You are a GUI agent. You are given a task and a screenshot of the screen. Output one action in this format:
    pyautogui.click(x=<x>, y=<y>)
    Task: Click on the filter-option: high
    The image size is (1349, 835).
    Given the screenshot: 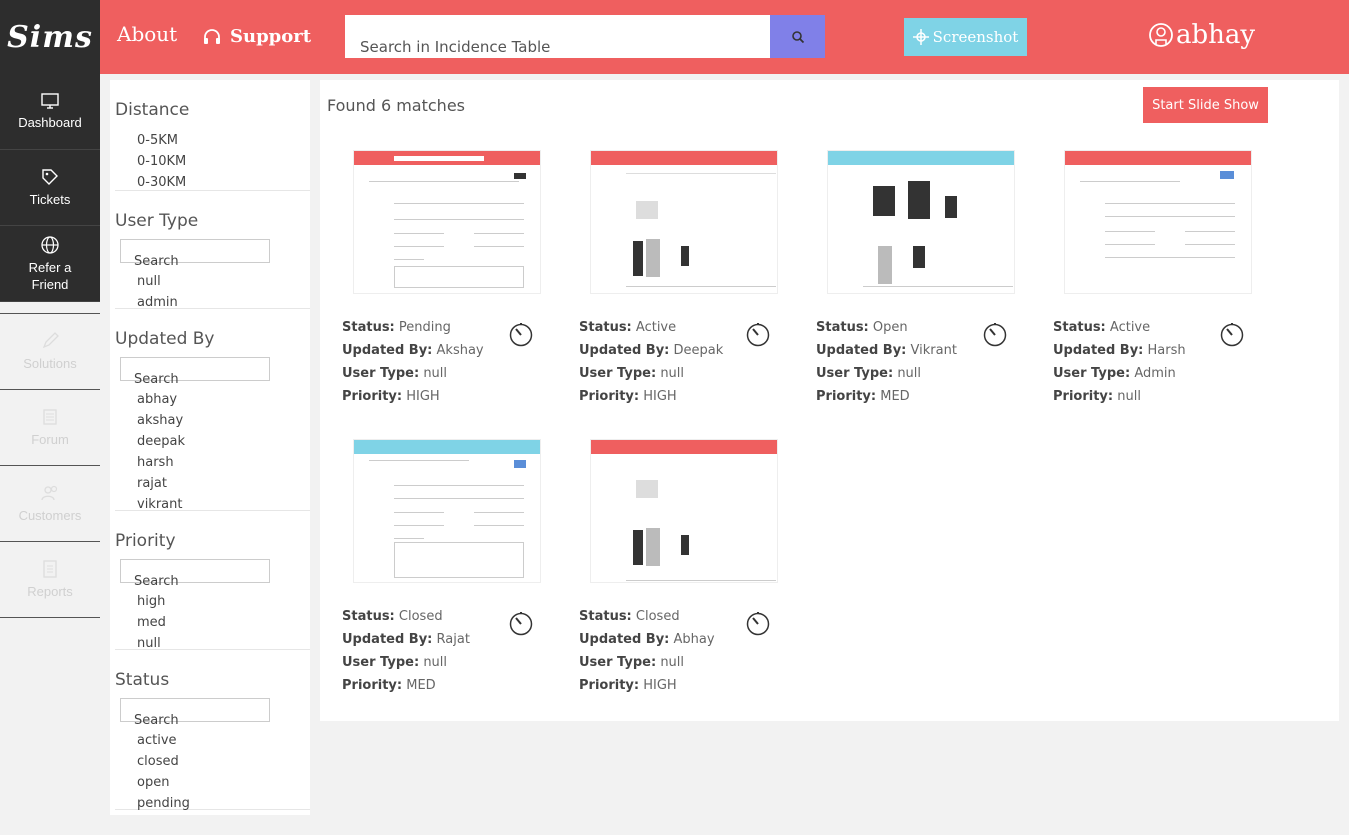 What is the action you would take?
    pyautogui.click(x=212, y=601)
    